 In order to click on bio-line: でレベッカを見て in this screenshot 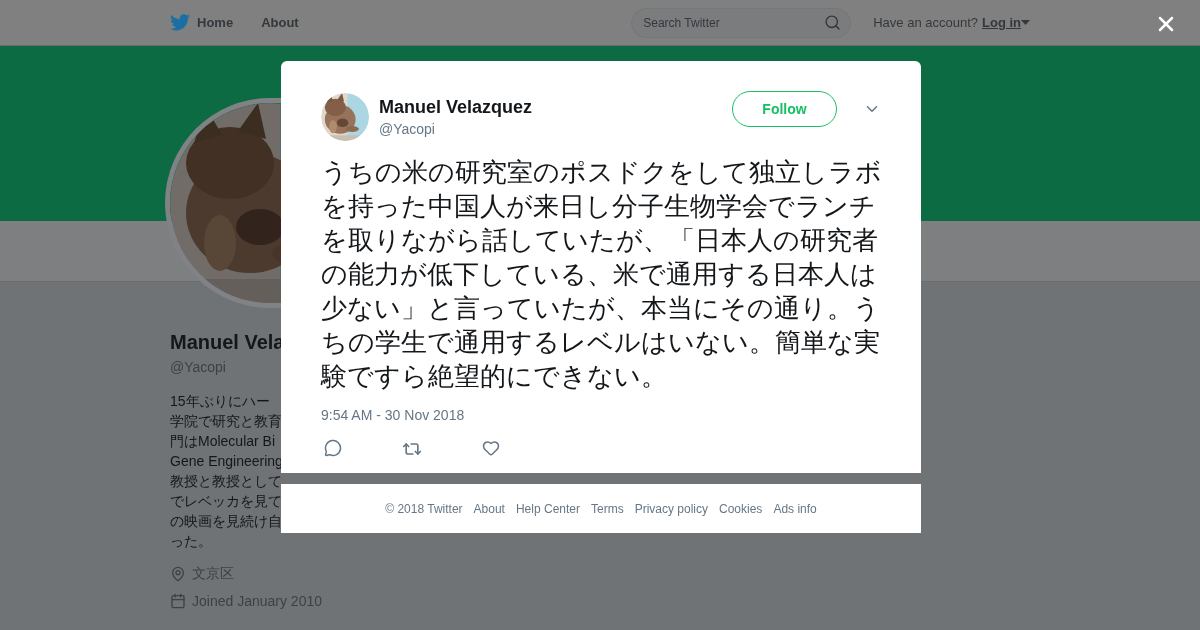, I will do `click(226, 501)`.